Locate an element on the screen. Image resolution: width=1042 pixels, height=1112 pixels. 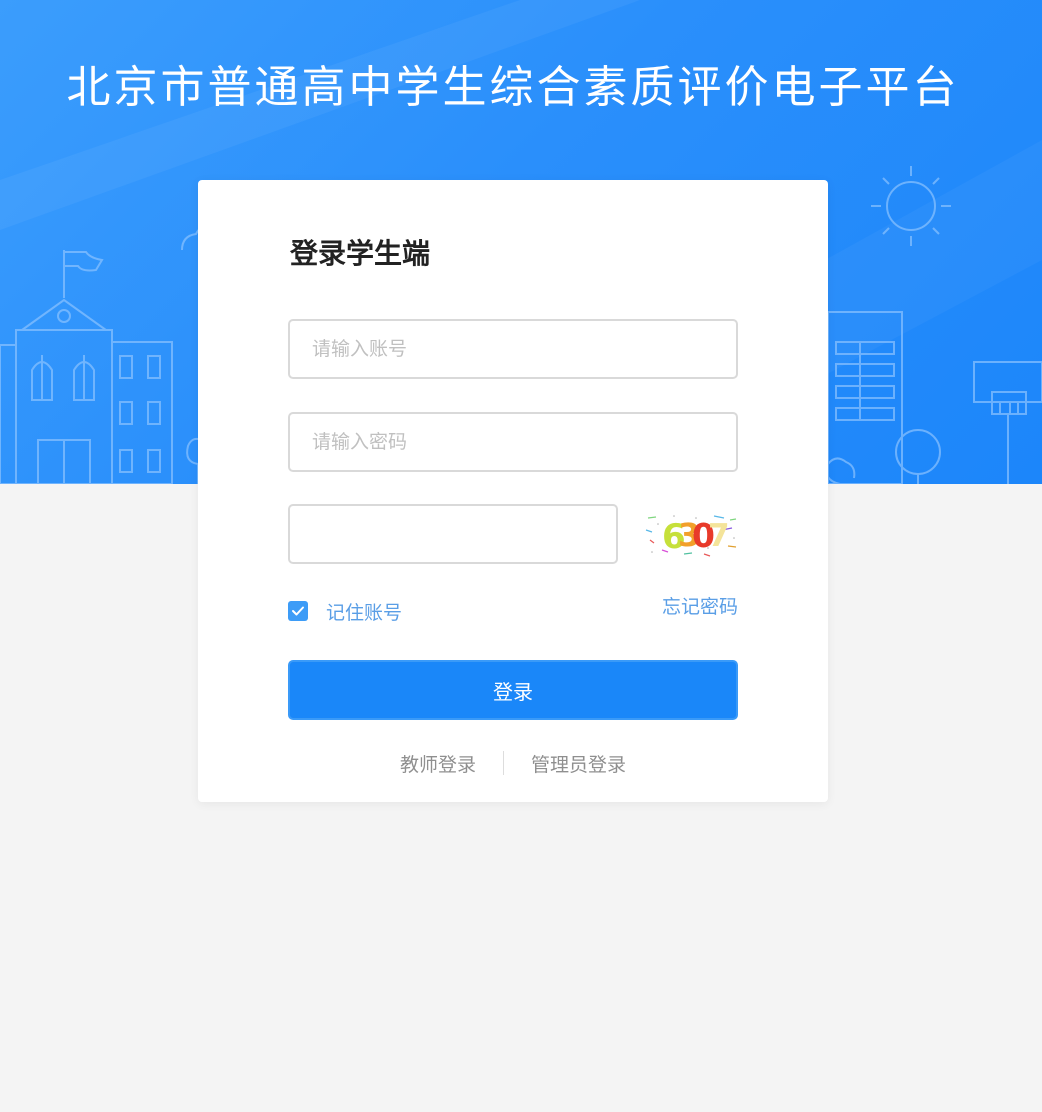
site-title: 北京市普通高中学生综合素质评价电子平台 is located at coordinates (513, 87).